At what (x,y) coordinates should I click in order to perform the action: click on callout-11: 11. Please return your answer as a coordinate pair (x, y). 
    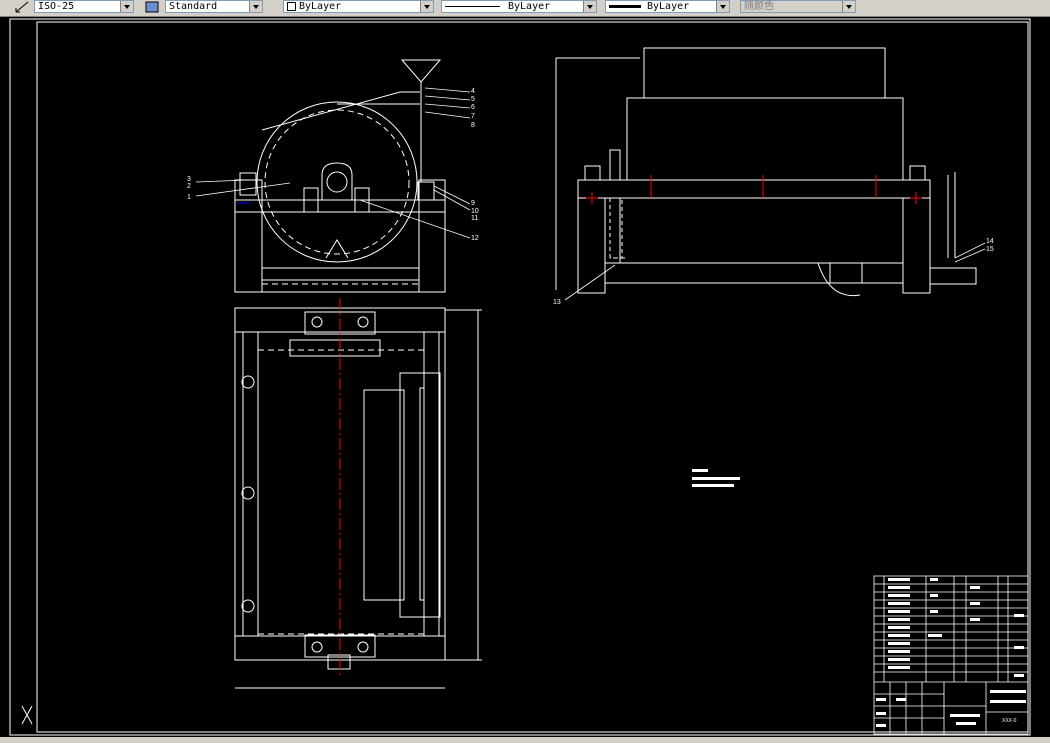
    Looking at the image, I should click on (474, 218).